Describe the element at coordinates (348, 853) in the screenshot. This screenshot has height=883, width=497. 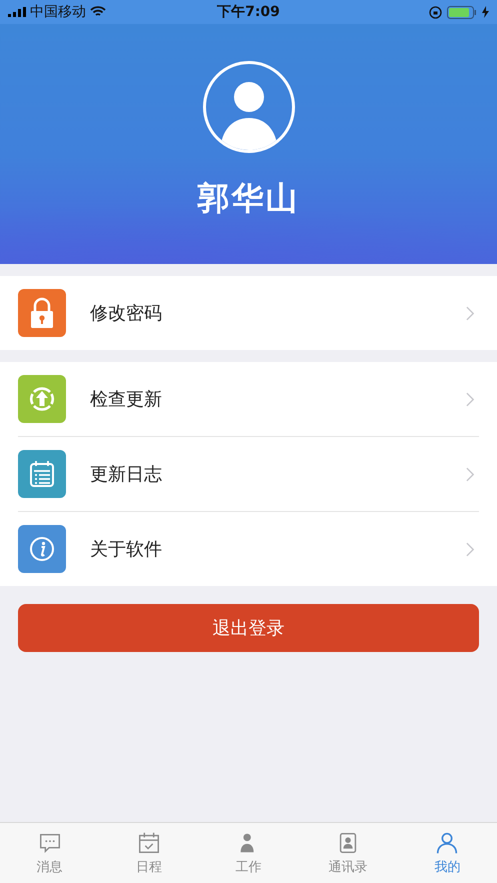
I see `tab-item: 通讯录` at that location.